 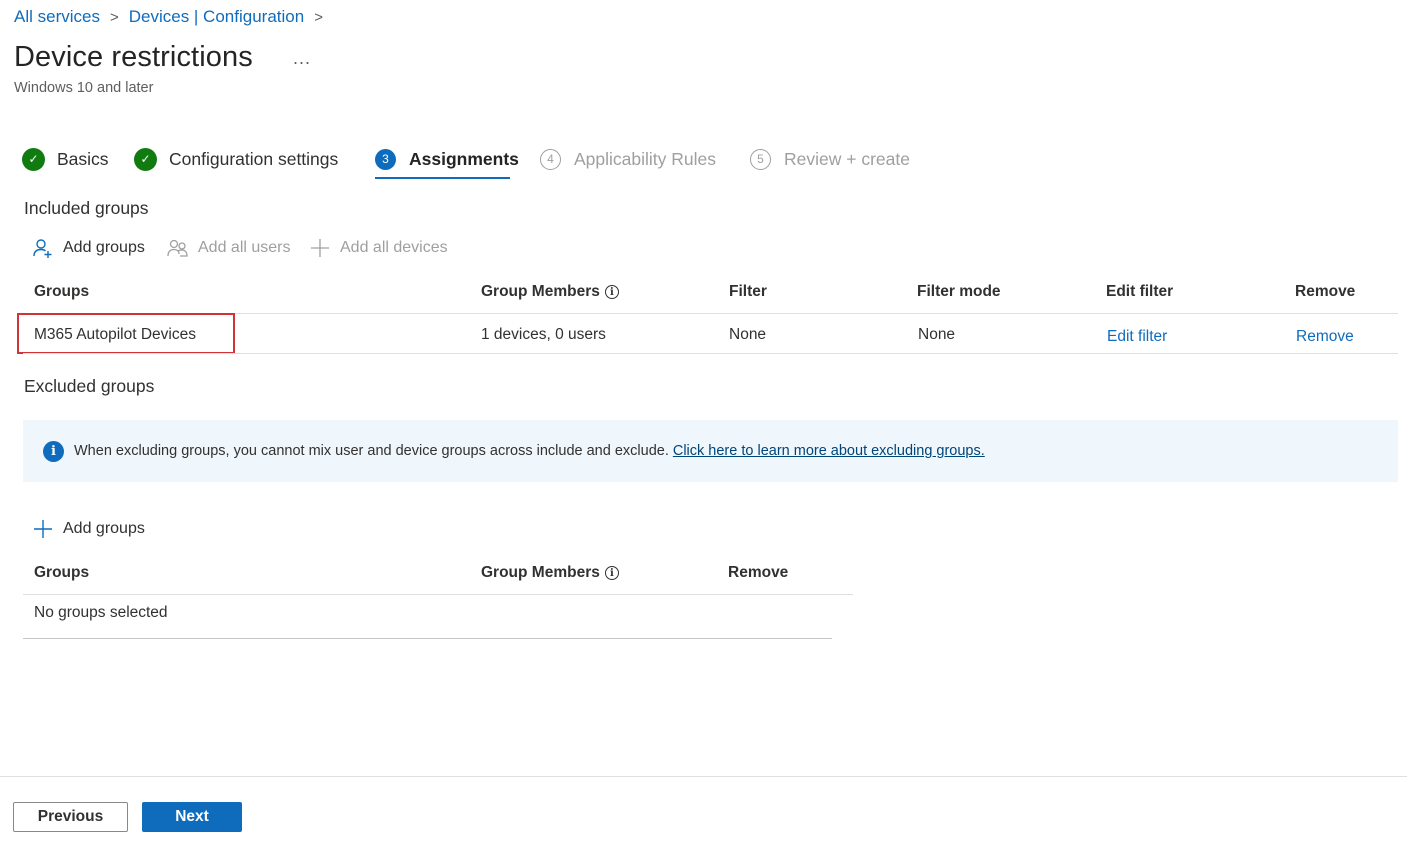 I want to click on step-number-icon: 5, so click(x=760, y=159).